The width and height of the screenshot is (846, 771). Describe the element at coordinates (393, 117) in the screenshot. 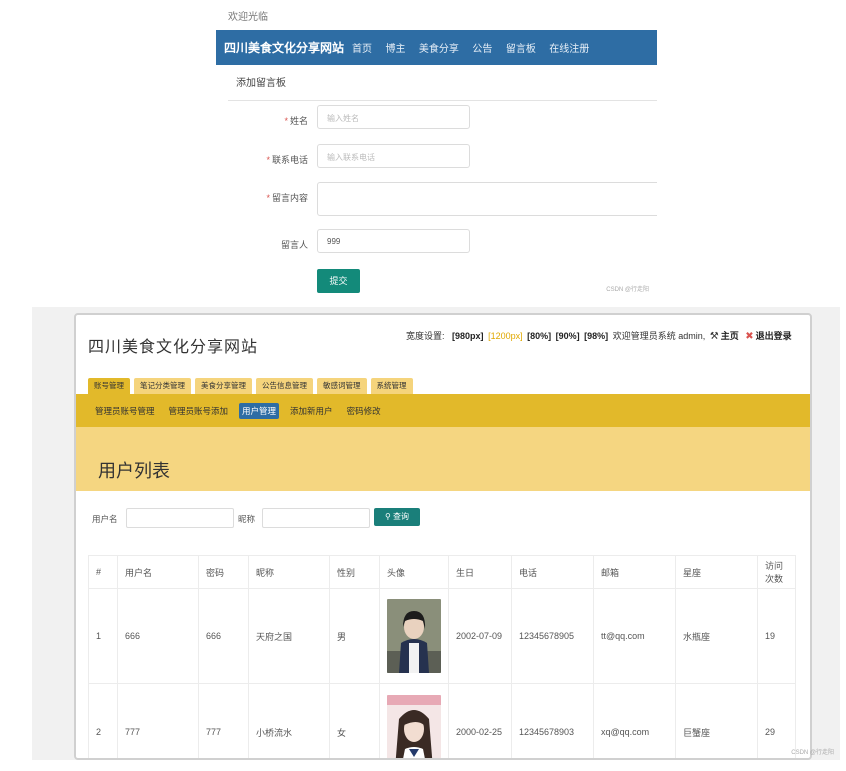

I see `name-input: 输入姓名` at that location.